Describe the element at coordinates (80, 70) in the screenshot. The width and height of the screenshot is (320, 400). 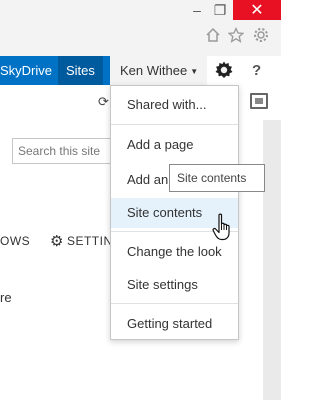
I see `sites-link: Sites` at that location.